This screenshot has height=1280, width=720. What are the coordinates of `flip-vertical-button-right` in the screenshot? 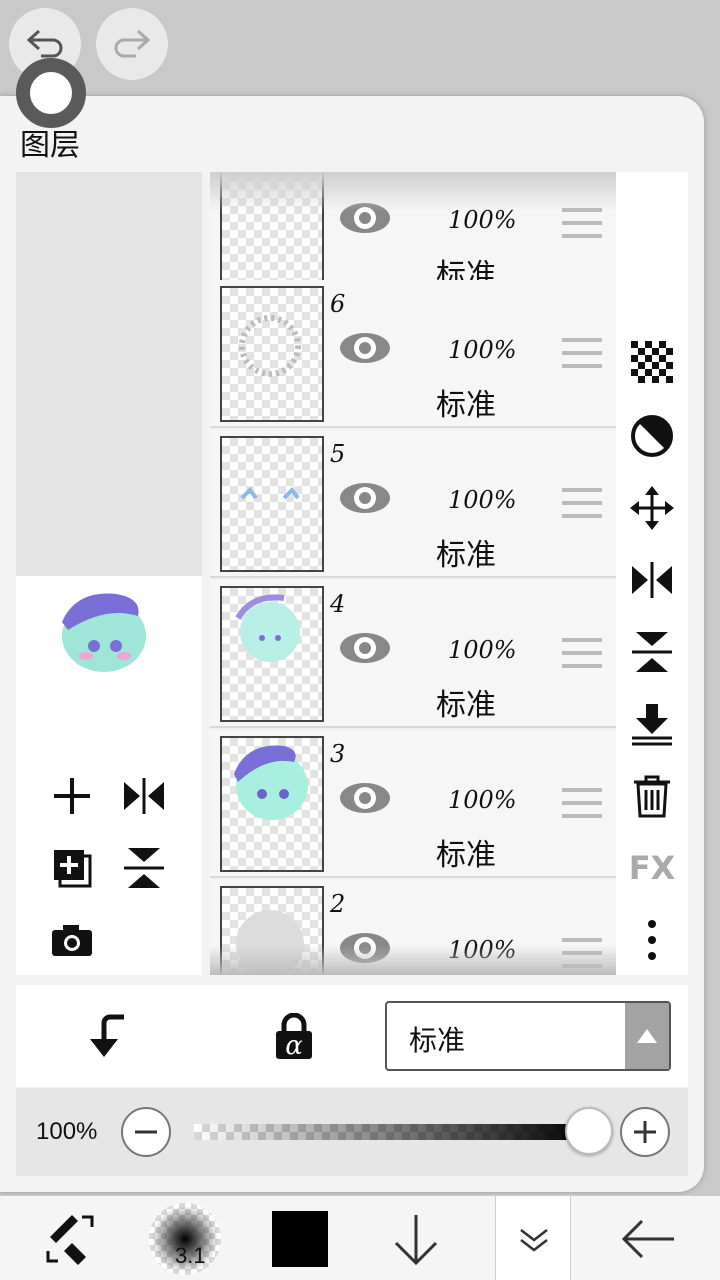 It's located at (652, 652).